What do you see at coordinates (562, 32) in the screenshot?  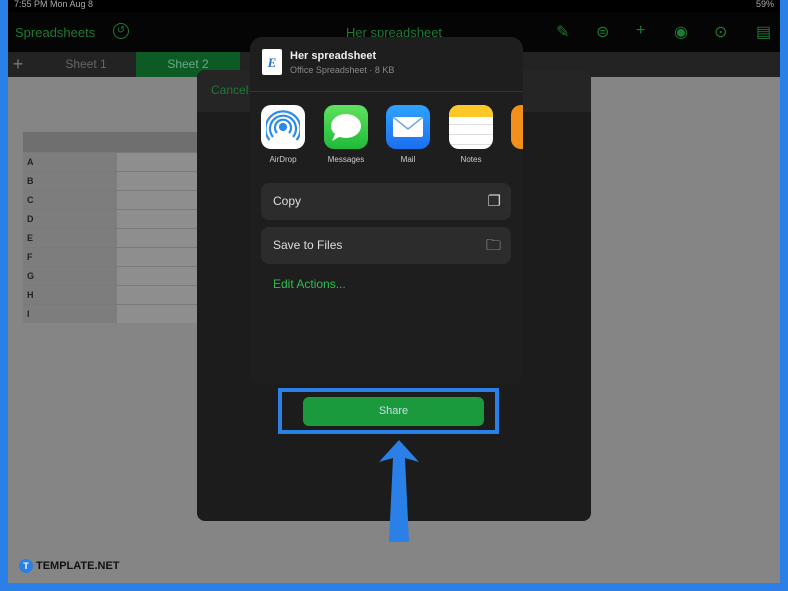 I see `paintbrush-icon: ✎` at bounding box center [562, 32].